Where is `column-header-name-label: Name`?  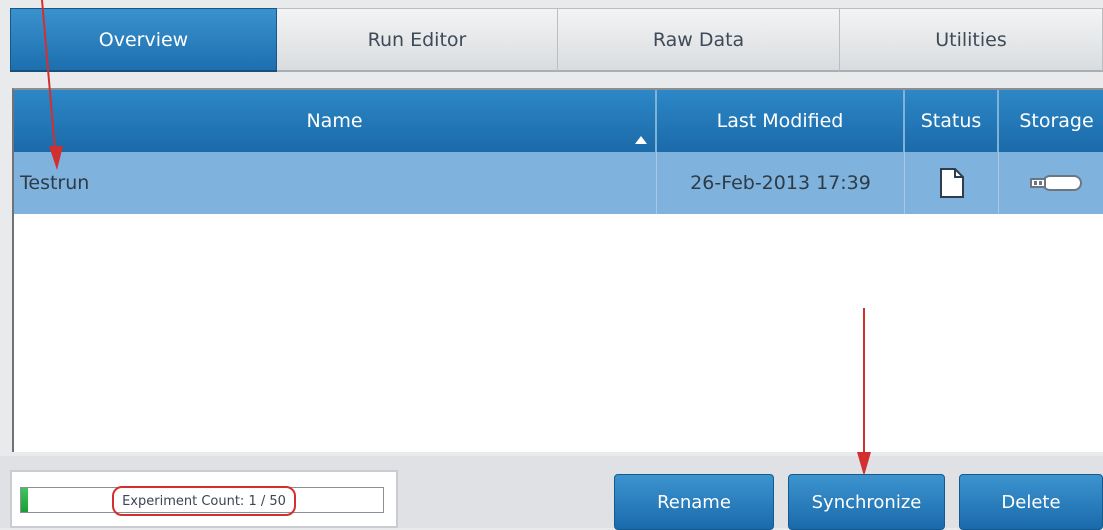 column-header-name-label: Name is located at coordinates (334, 121).